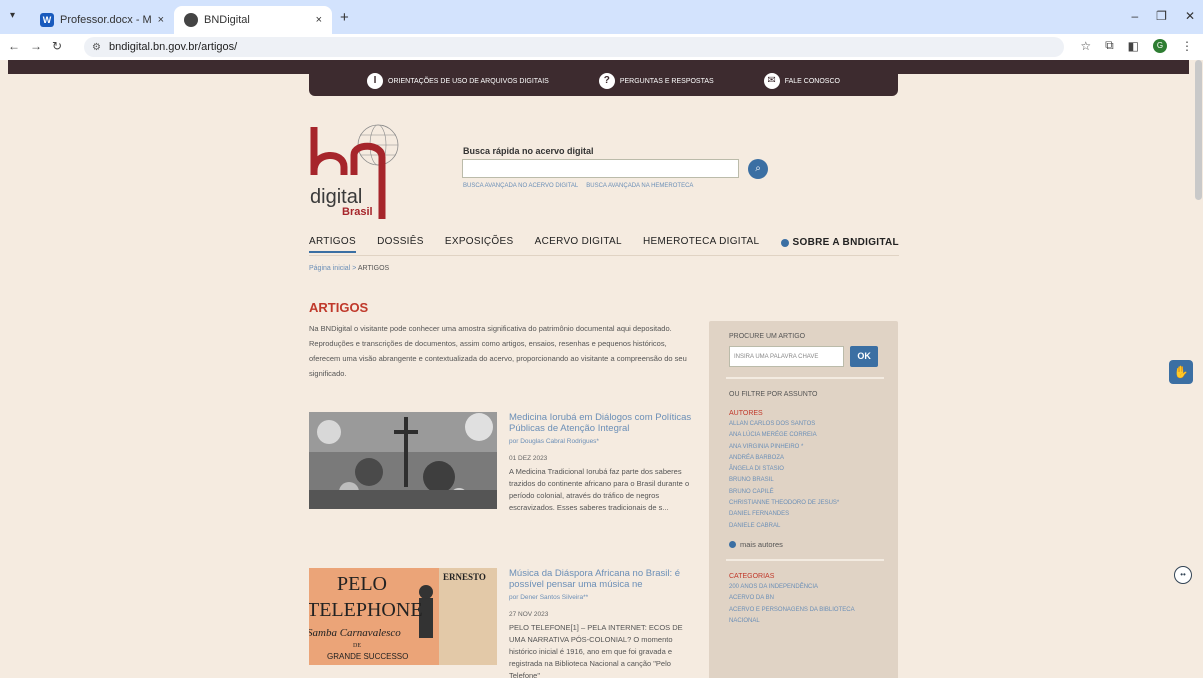  Describe the element at coordinates (864, 356) in the screenshot. I see `ok-button: OK` at that location.